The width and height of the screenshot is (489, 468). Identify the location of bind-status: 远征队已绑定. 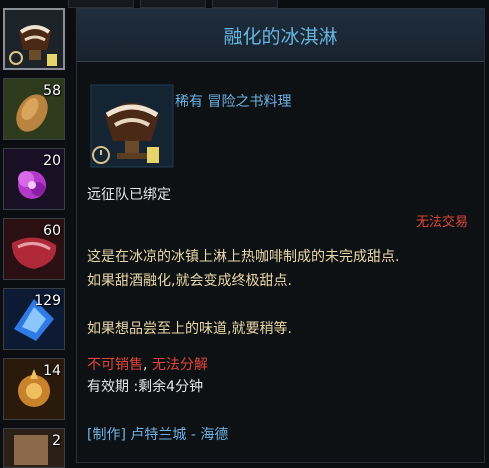
(129, 195).